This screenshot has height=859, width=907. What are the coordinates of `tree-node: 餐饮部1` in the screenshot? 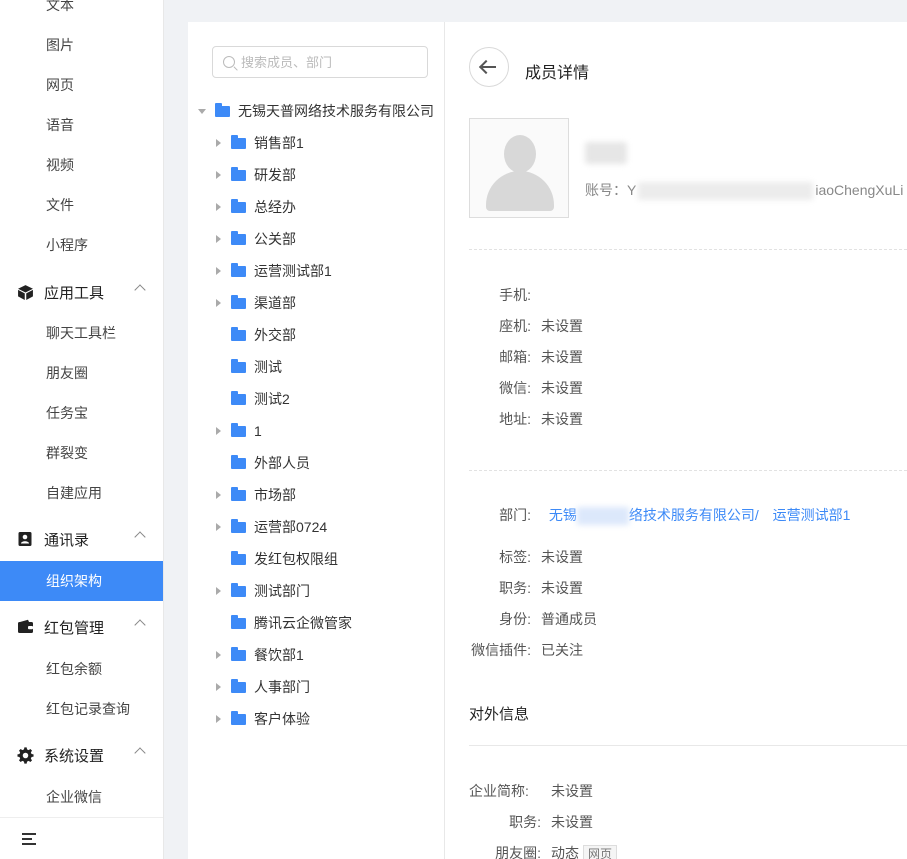 It's located at (260, 655).